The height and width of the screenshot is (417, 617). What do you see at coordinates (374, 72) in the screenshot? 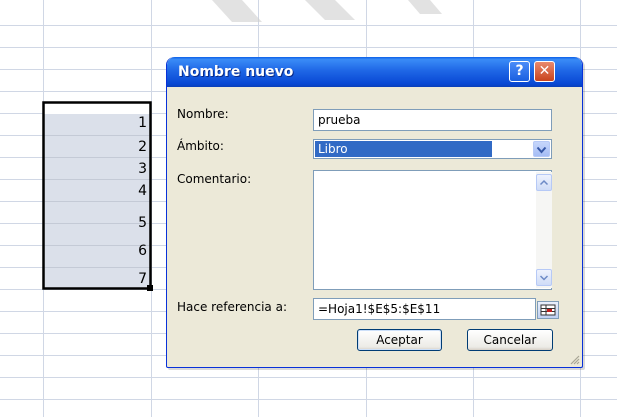
I see `dialog-titlebar: Nombre nuevo ? ✕` at bounding box center [374, 72].